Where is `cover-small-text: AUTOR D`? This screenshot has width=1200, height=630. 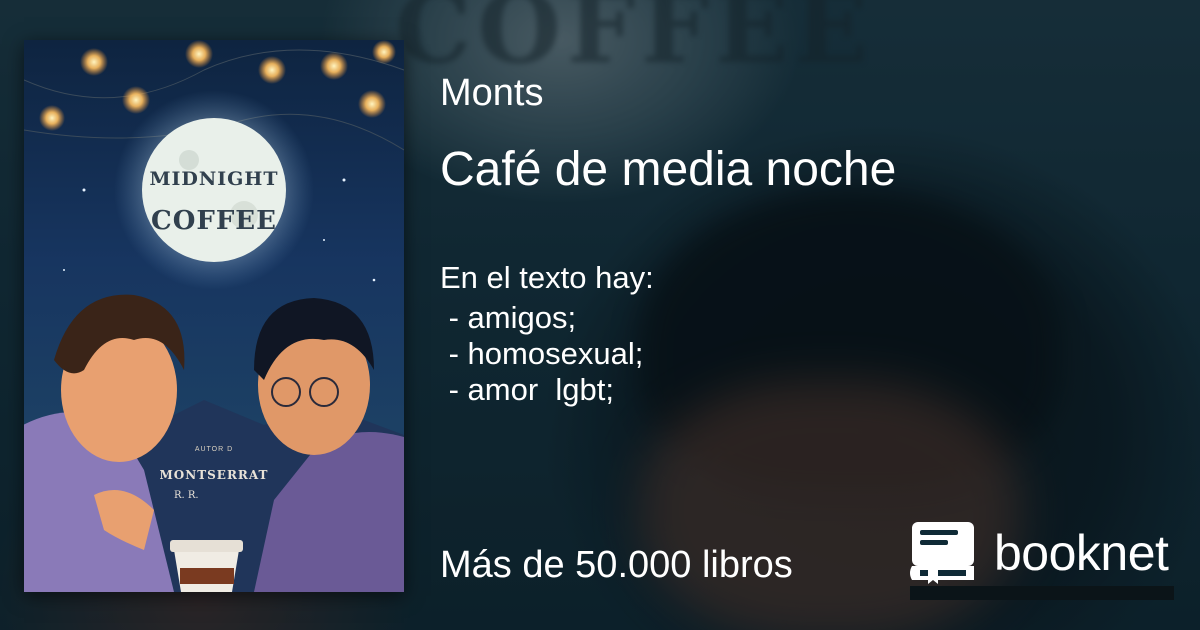 cover-small-text: AUTOR D is located at coordinates (214, 449).